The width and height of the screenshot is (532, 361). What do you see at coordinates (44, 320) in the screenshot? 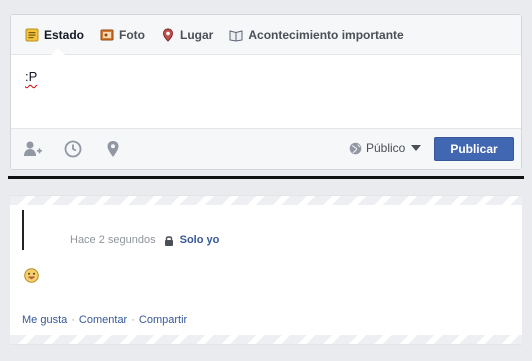
I see `like-link: Me gusta` at bounding box center [44, 320].